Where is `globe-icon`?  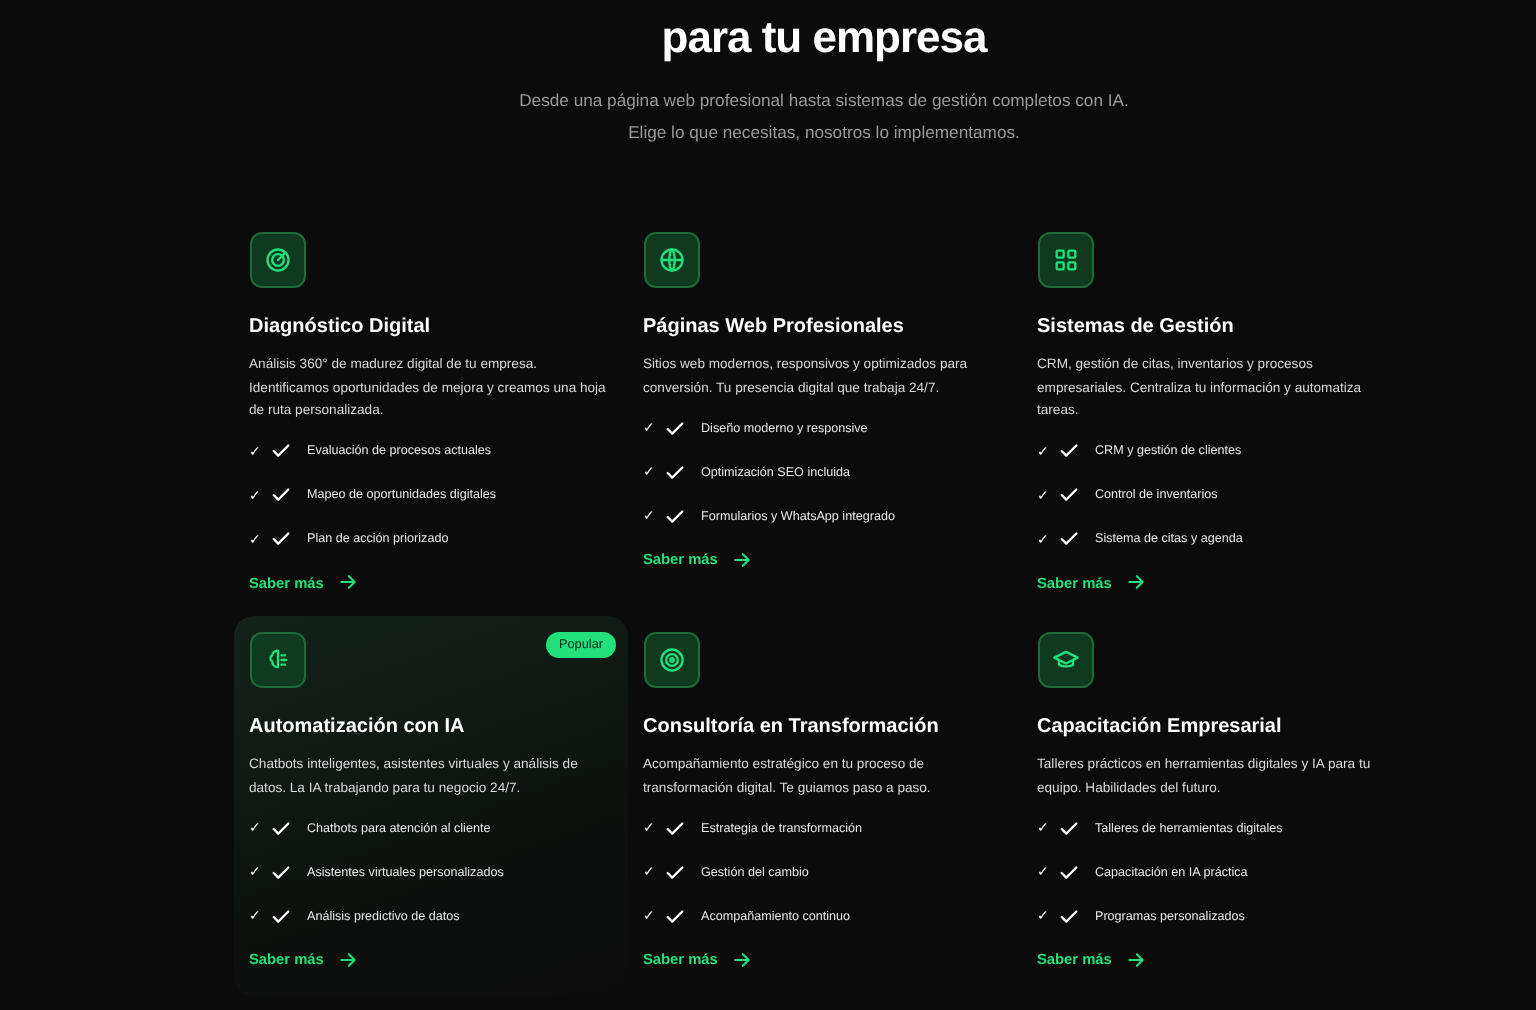
globe-icon is located at coordinates (671, 260).